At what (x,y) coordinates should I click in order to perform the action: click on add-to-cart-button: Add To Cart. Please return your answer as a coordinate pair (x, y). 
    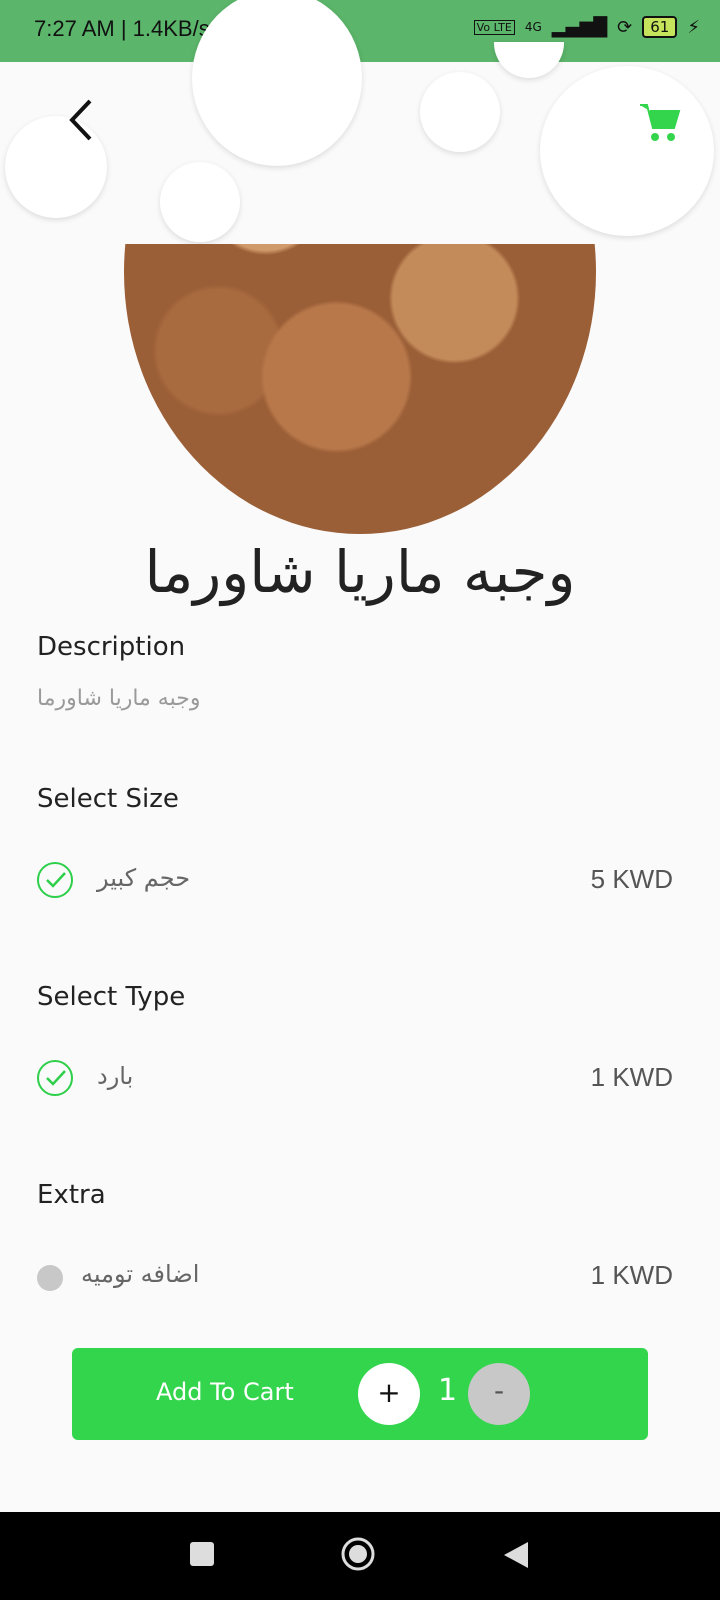
    Looking at the image, I should click on (225, 1392).